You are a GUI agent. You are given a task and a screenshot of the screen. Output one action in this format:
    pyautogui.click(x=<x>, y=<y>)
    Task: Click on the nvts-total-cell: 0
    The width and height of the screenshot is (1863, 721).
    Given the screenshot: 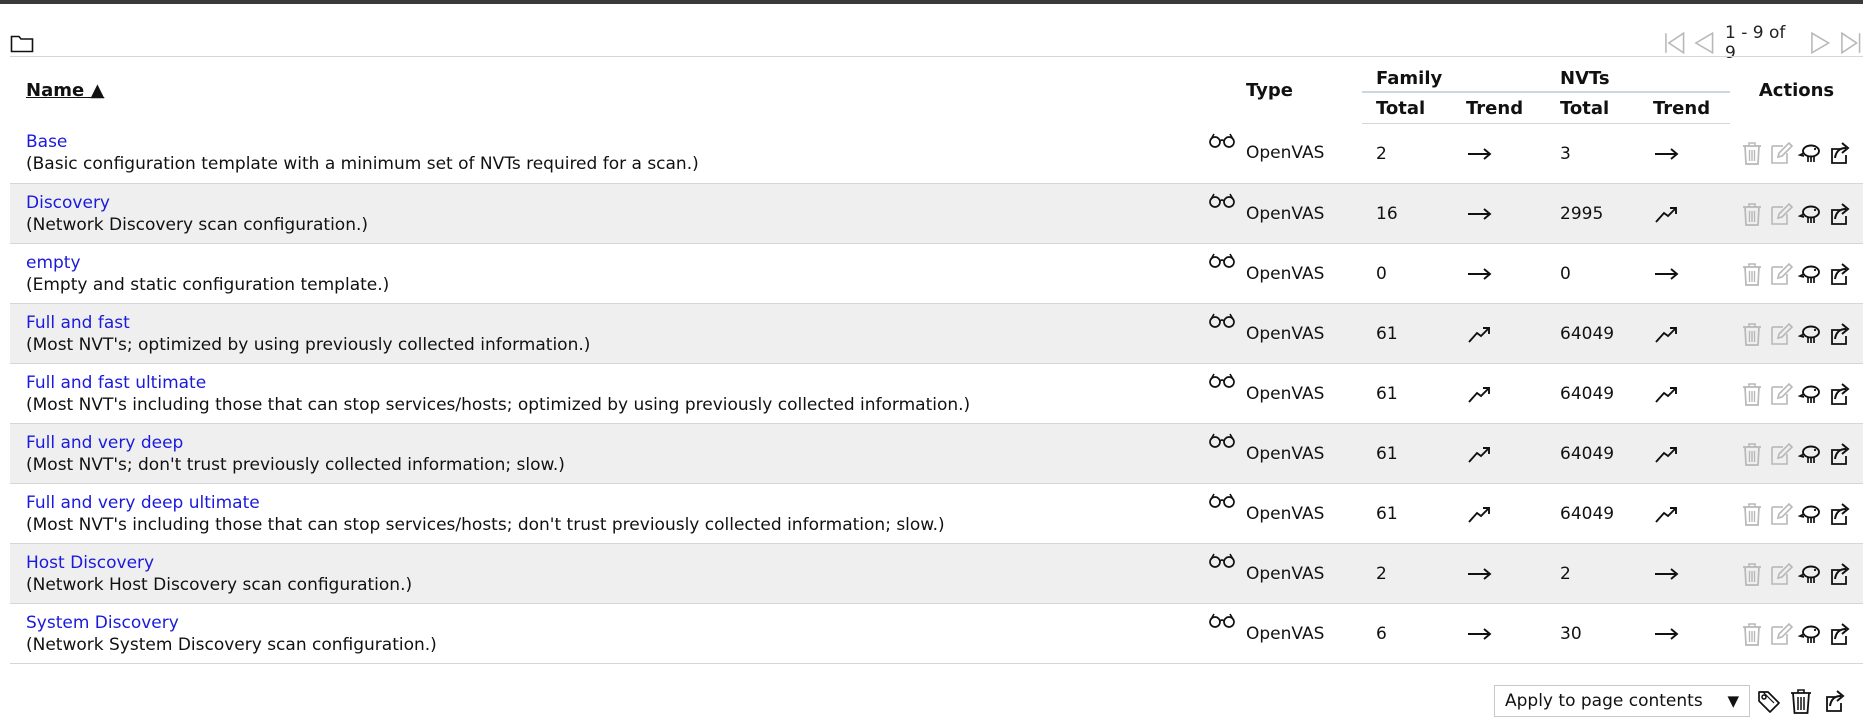 What is the action you would take?
    pyautogui.click(x=1592, y=273)
    